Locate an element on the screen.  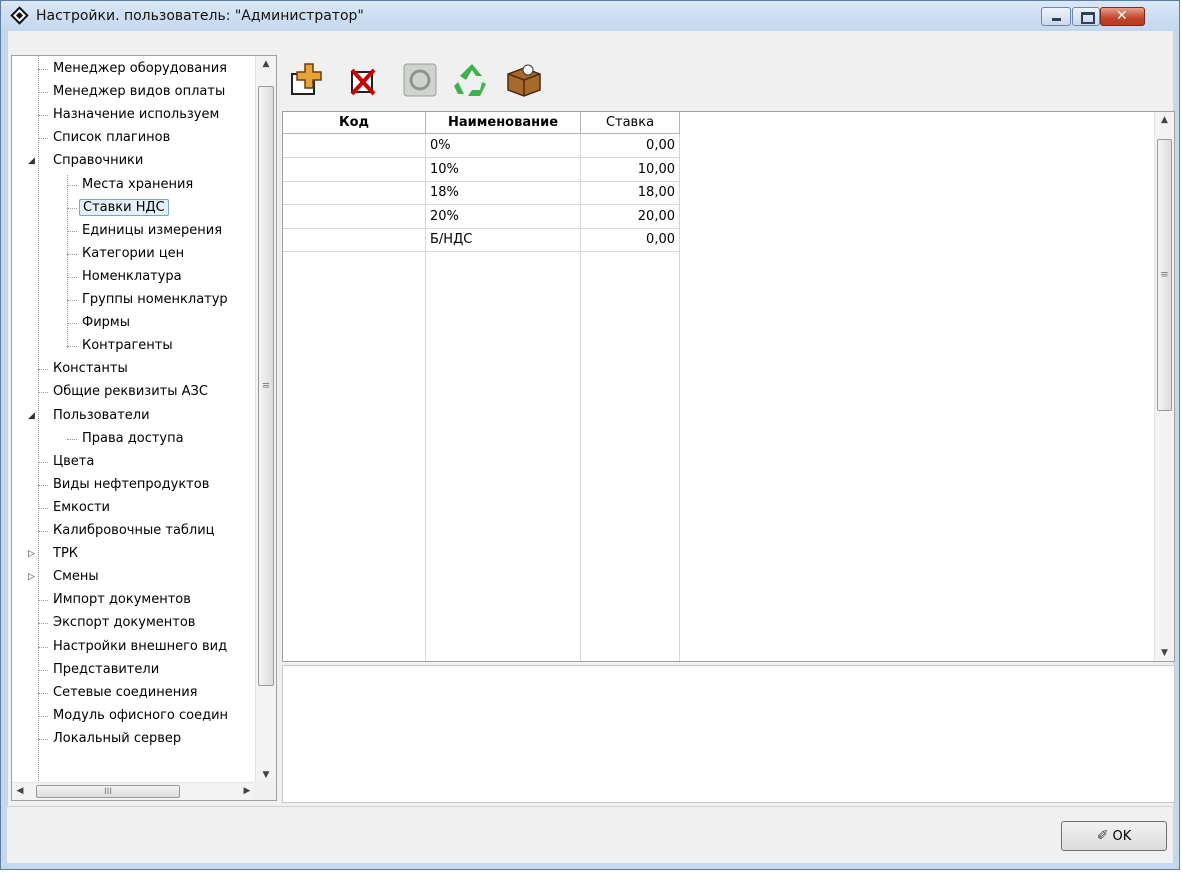
box-button is located at coordinates (525, 82).